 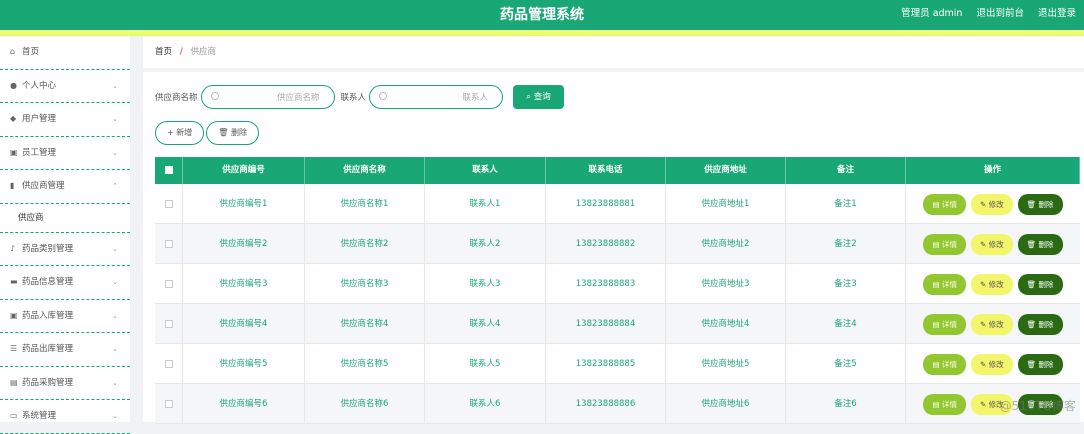 I want to click on sidebar-item-label: 系统管理, so click(x=39, y=416).